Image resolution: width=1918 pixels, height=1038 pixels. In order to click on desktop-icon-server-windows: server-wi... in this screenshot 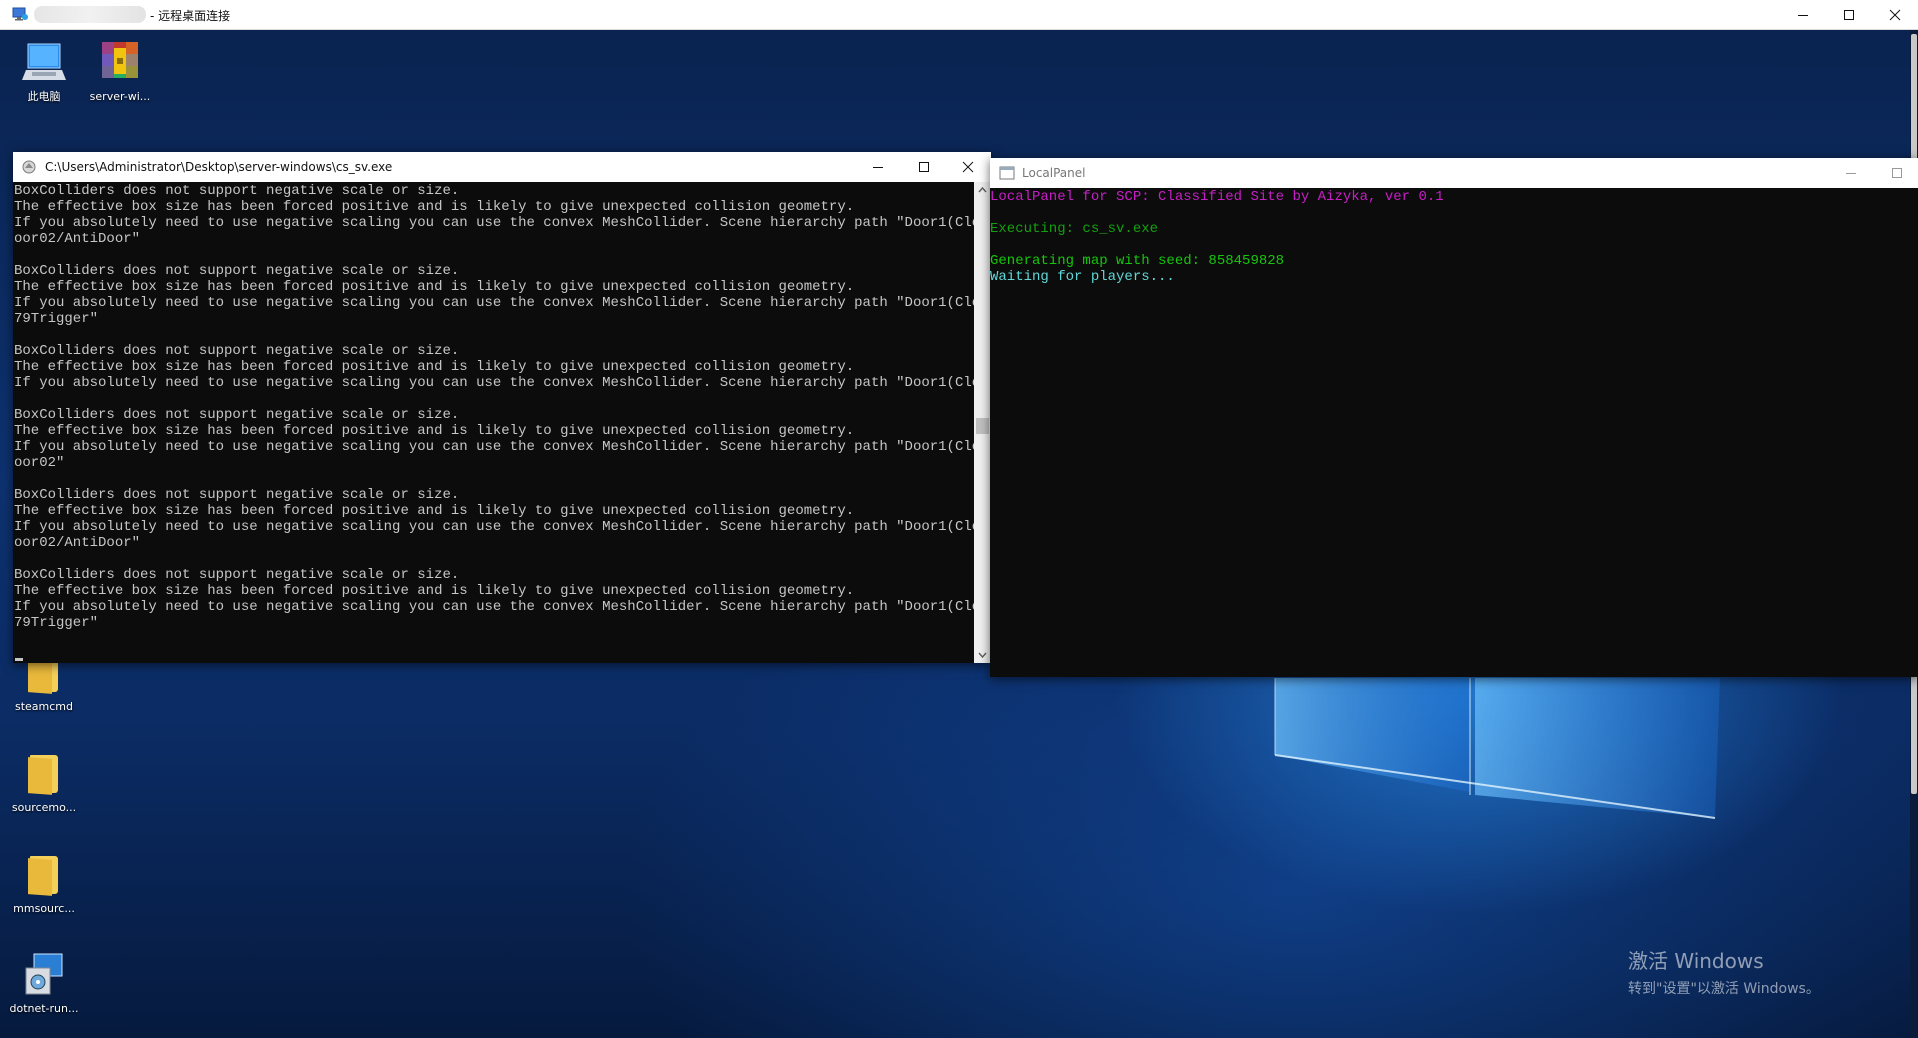, I will do `click(120, 71)`.